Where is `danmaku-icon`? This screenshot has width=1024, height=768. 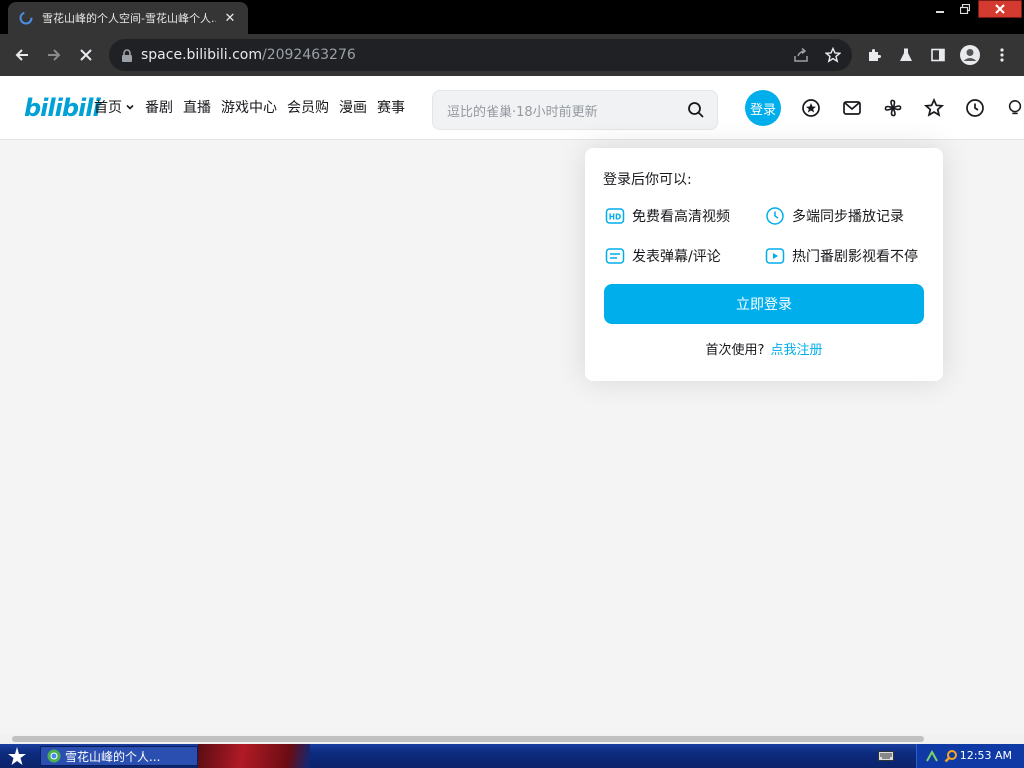
danmaku-icon is located at coordinates (615, 256).